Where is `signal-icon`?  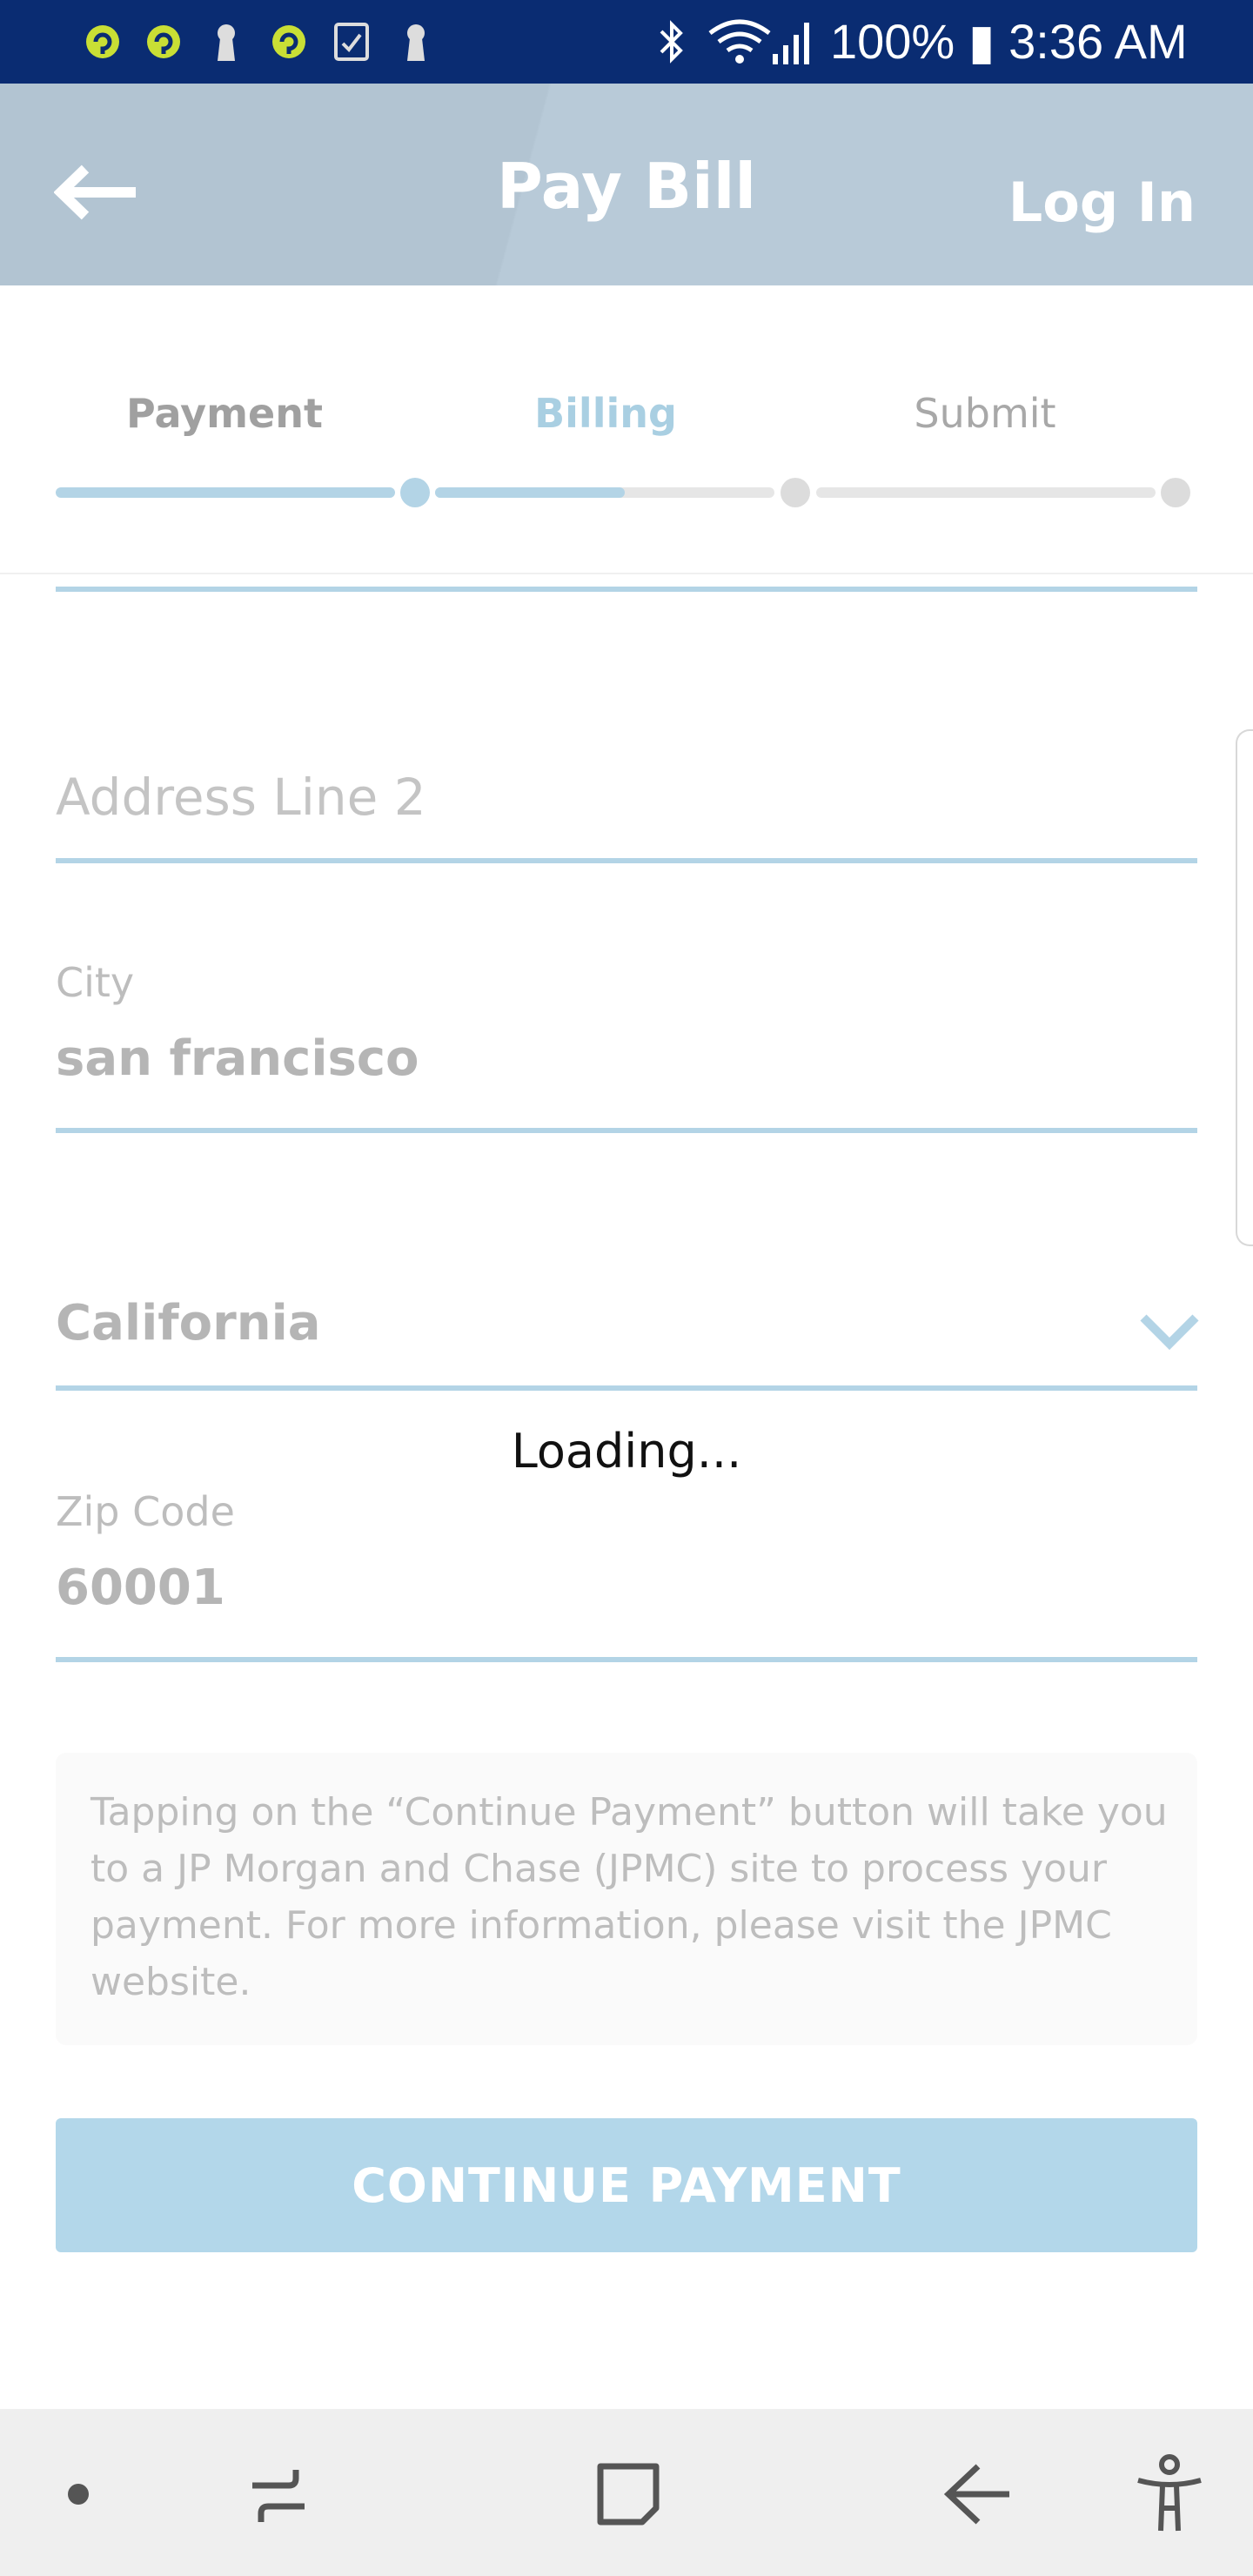
signal-icon is located at coordinates (791, 43).